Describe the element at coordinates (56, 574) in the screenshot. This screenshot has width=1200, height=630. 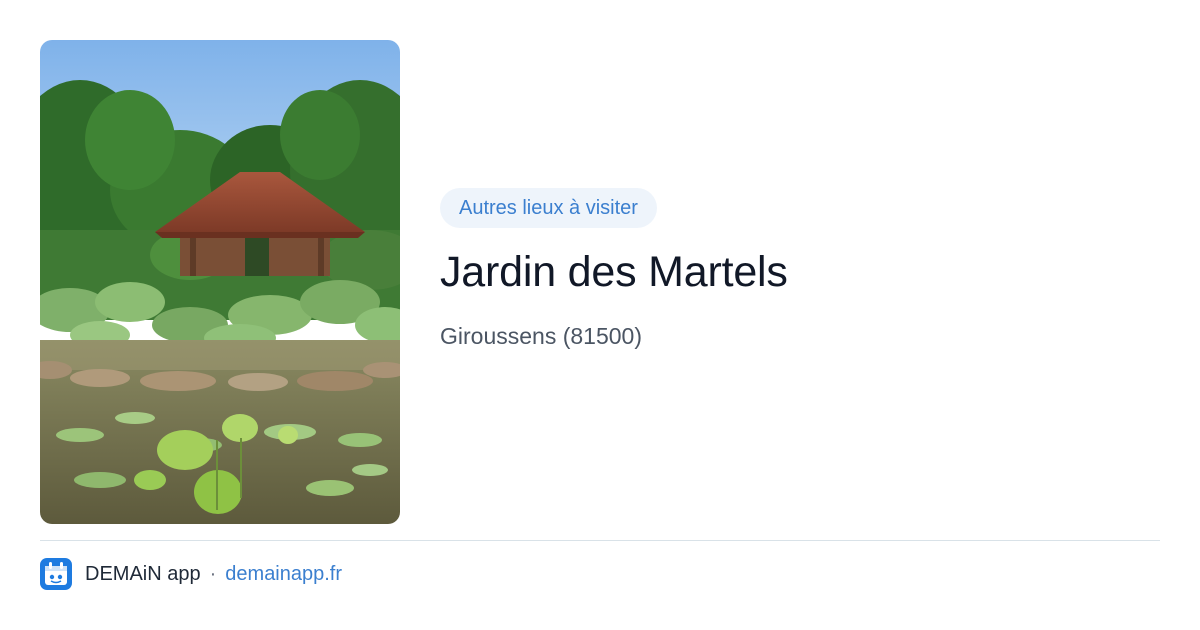
I see `demain-app-logo-icon` at that location.